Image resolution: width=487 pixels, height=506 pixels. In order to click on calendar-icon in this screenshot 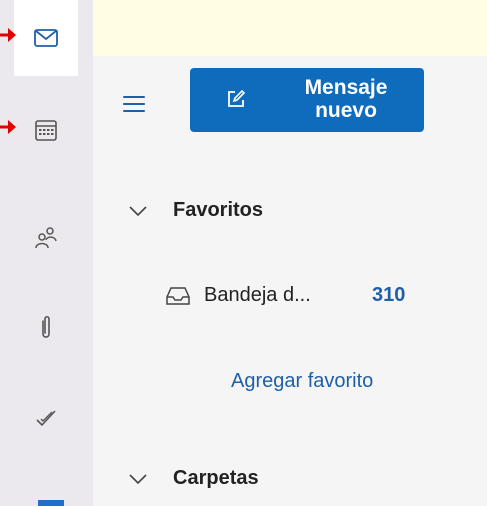, I will do `click(46, 130)`.